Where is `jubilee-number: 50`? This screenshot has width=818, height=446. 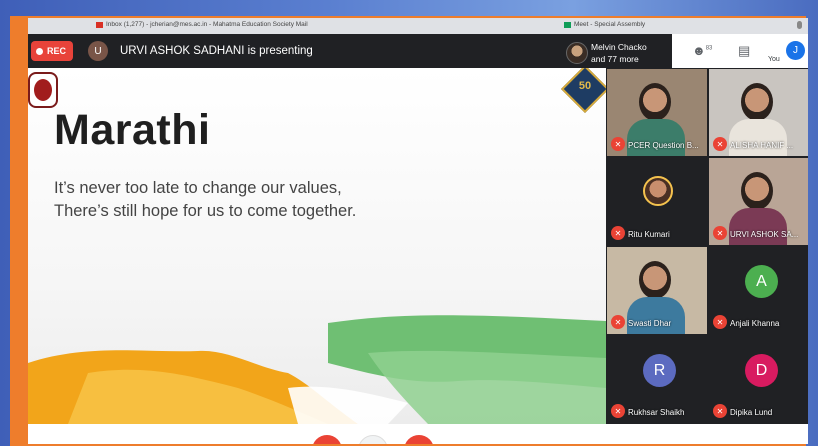 jubilee-number: 50 is located at coordinates (585, 86).